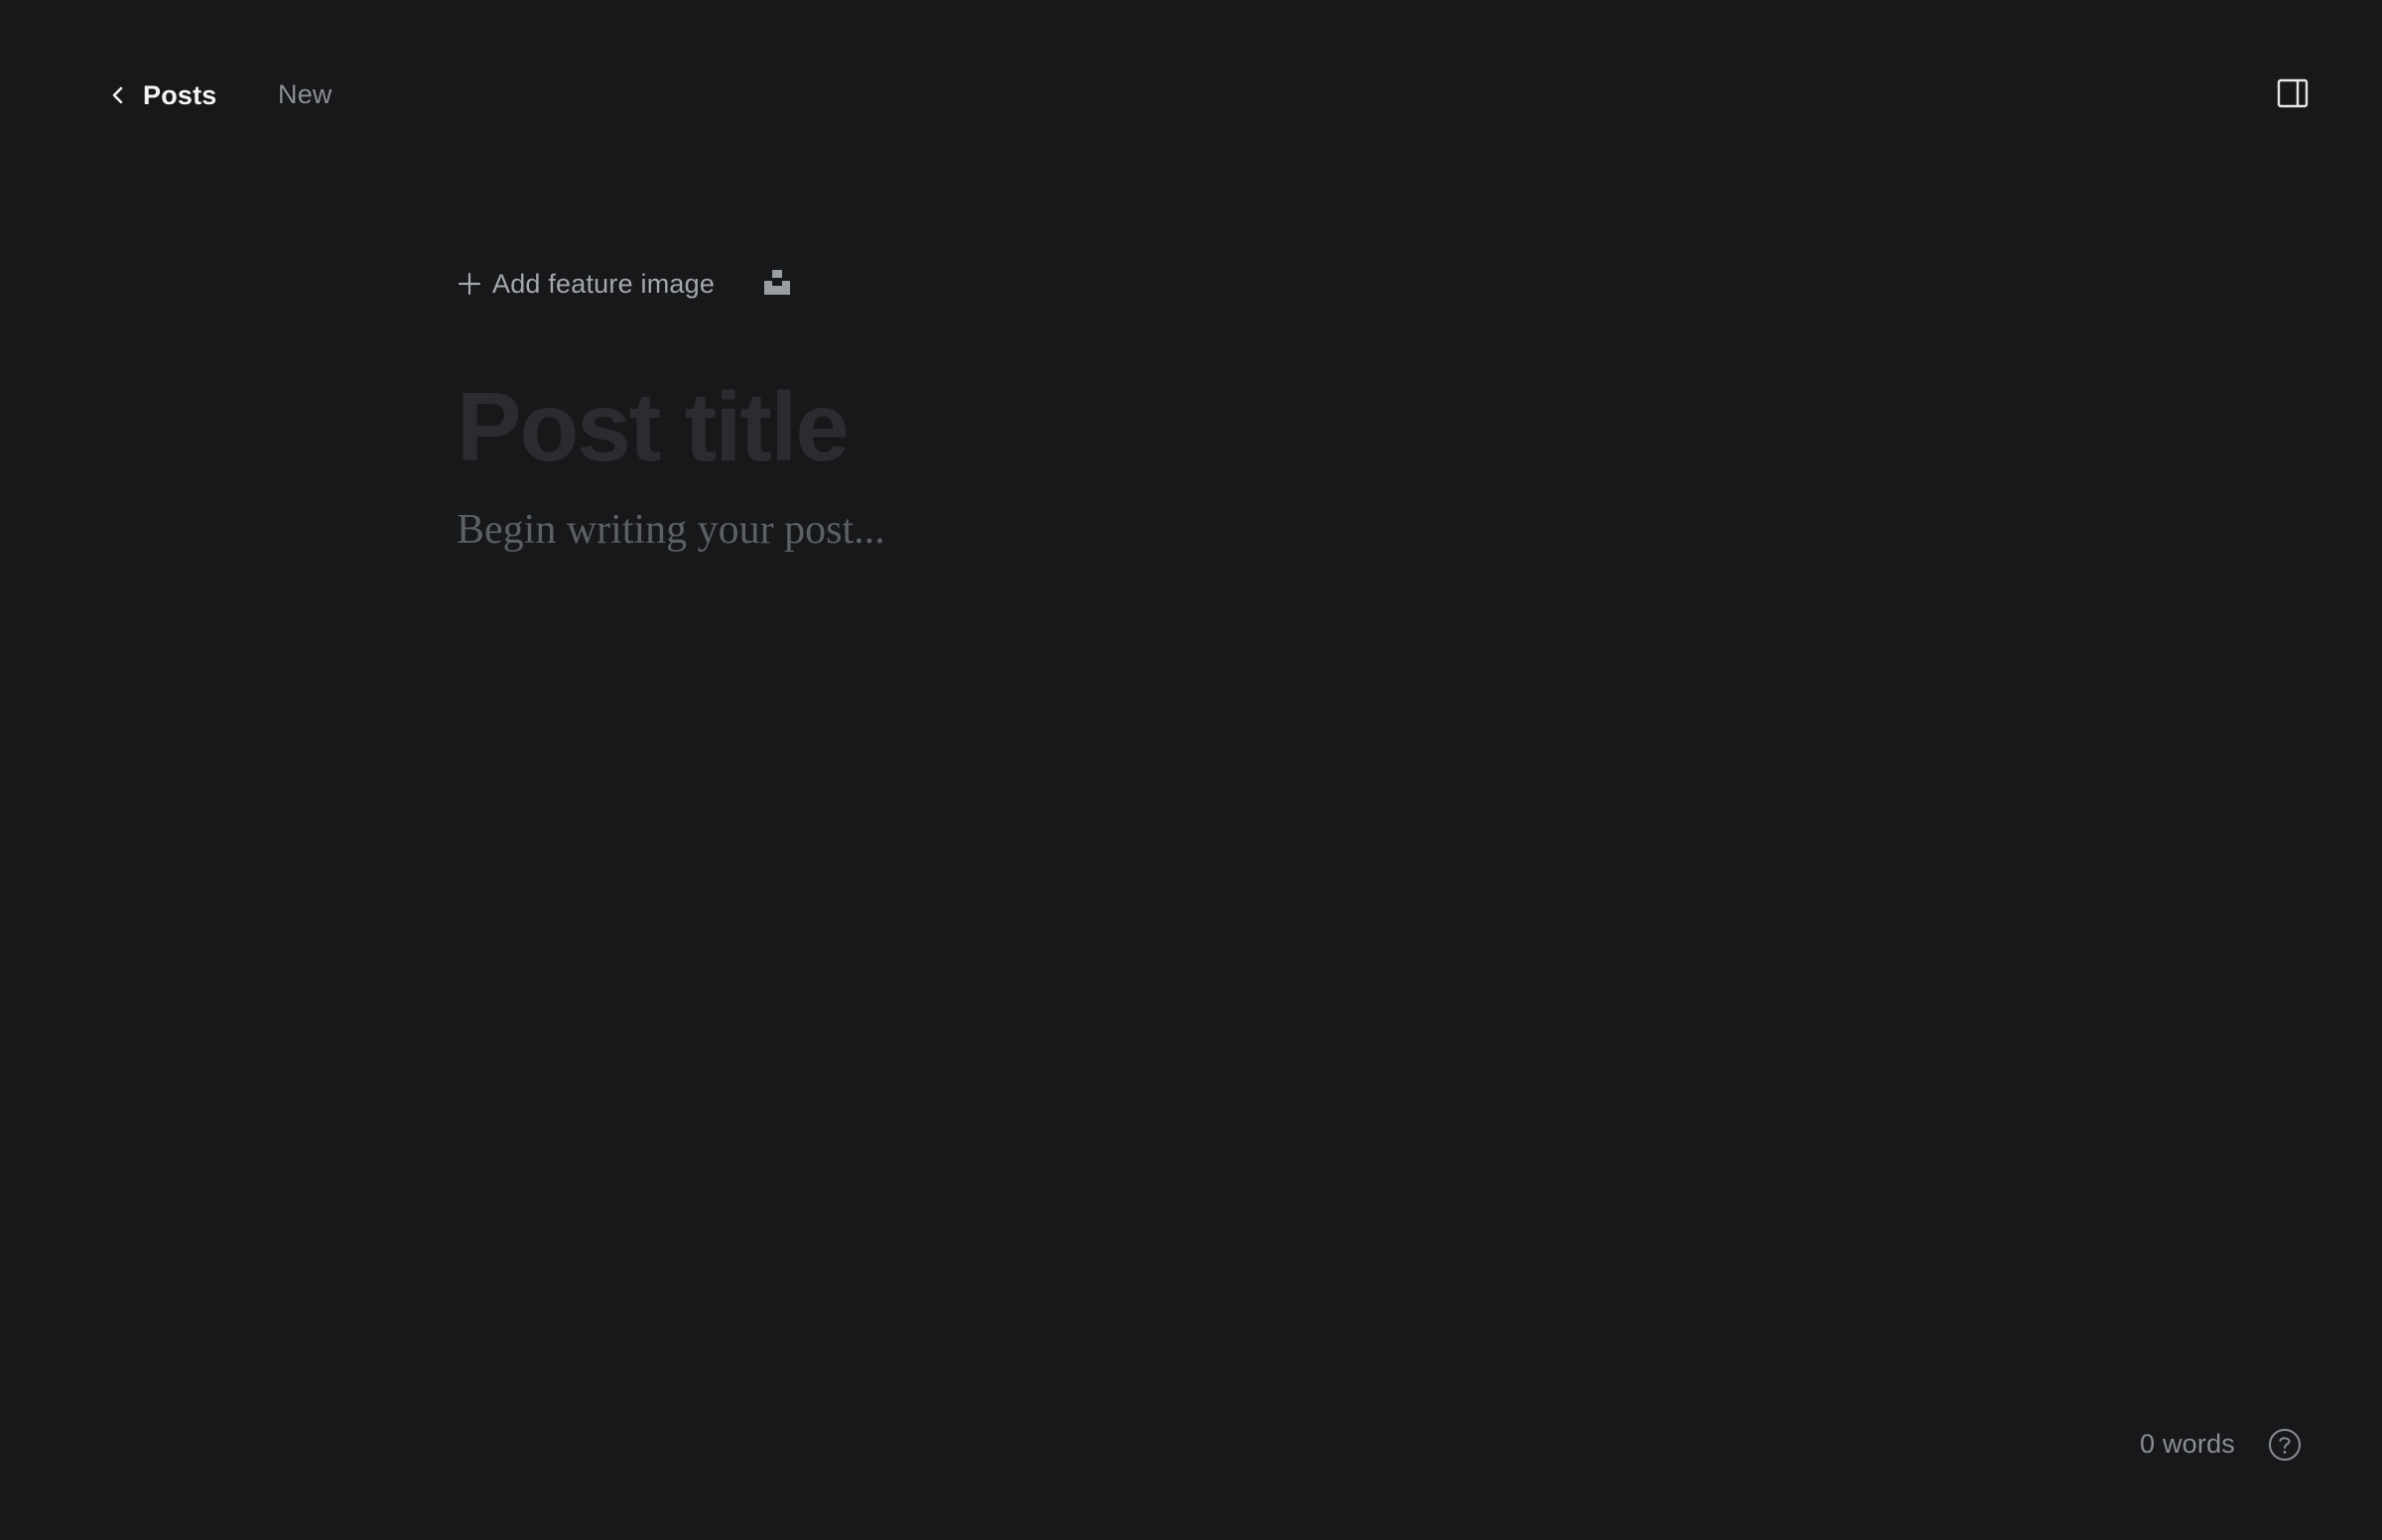  I want to click on sidebar-panel-icon, so click(2293, 95).